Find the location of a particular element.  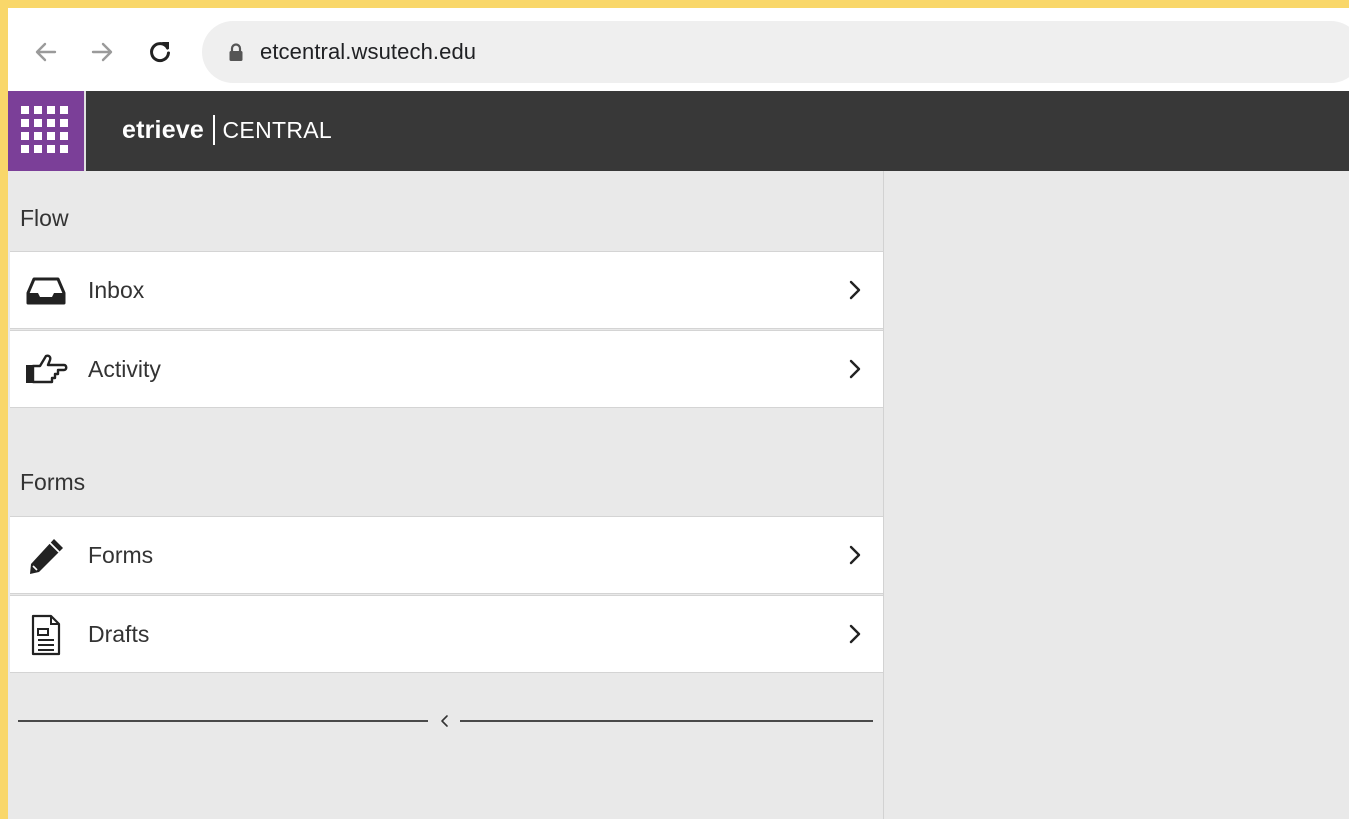

grid-icon is located at coordinates (44, 129).